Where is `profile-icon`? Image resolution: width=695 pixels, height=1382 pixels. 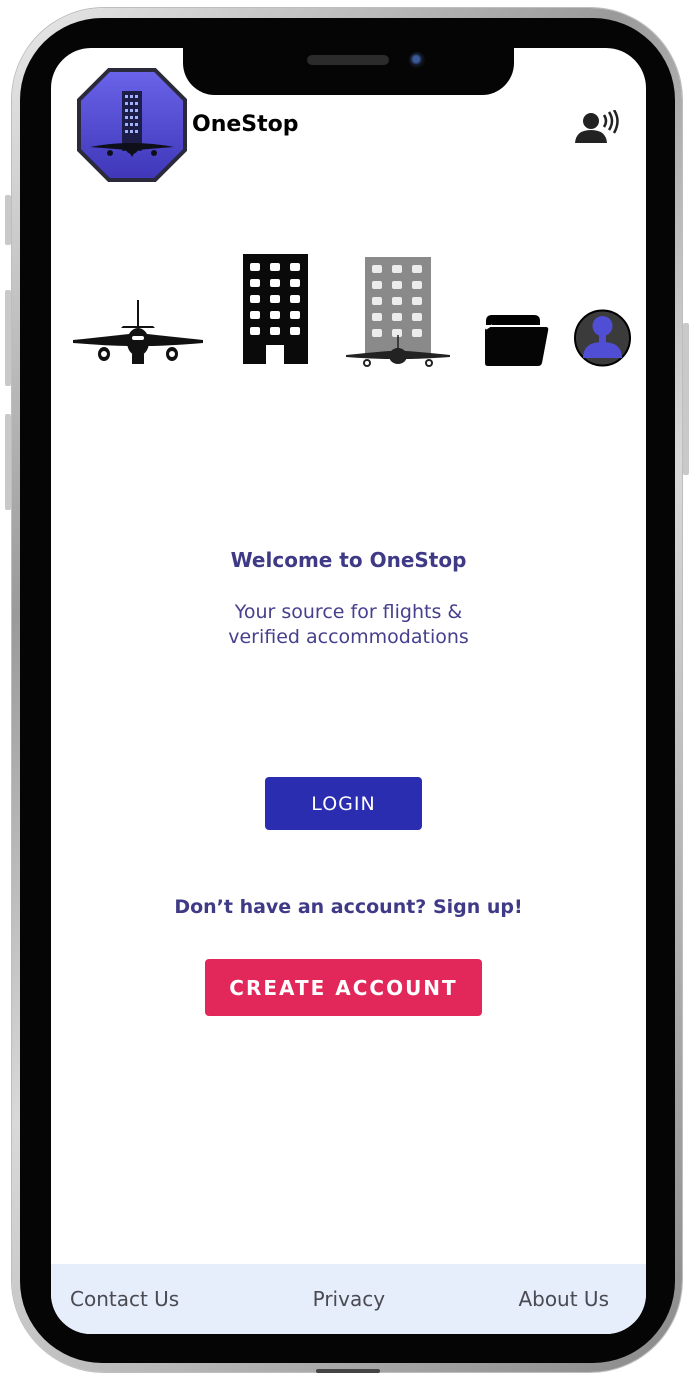
profile-icon is located at coordinates (602, 338).